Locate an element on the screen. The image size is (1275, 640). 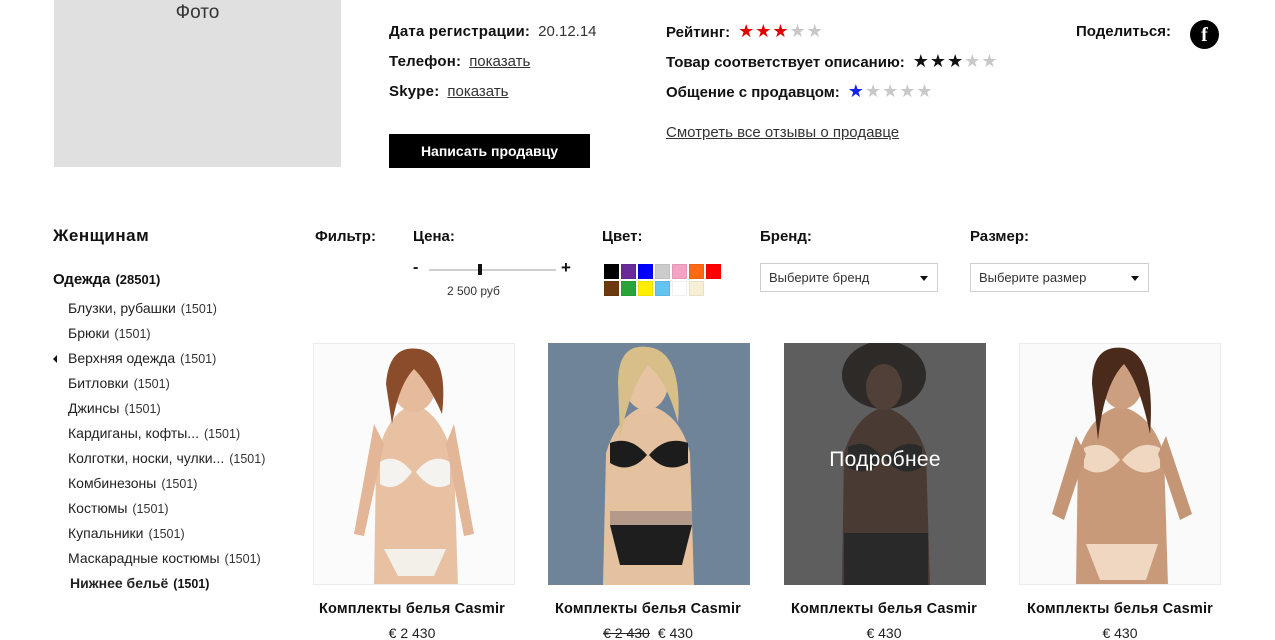
product-price: € 2 430 is located at coordinates (412, 632).